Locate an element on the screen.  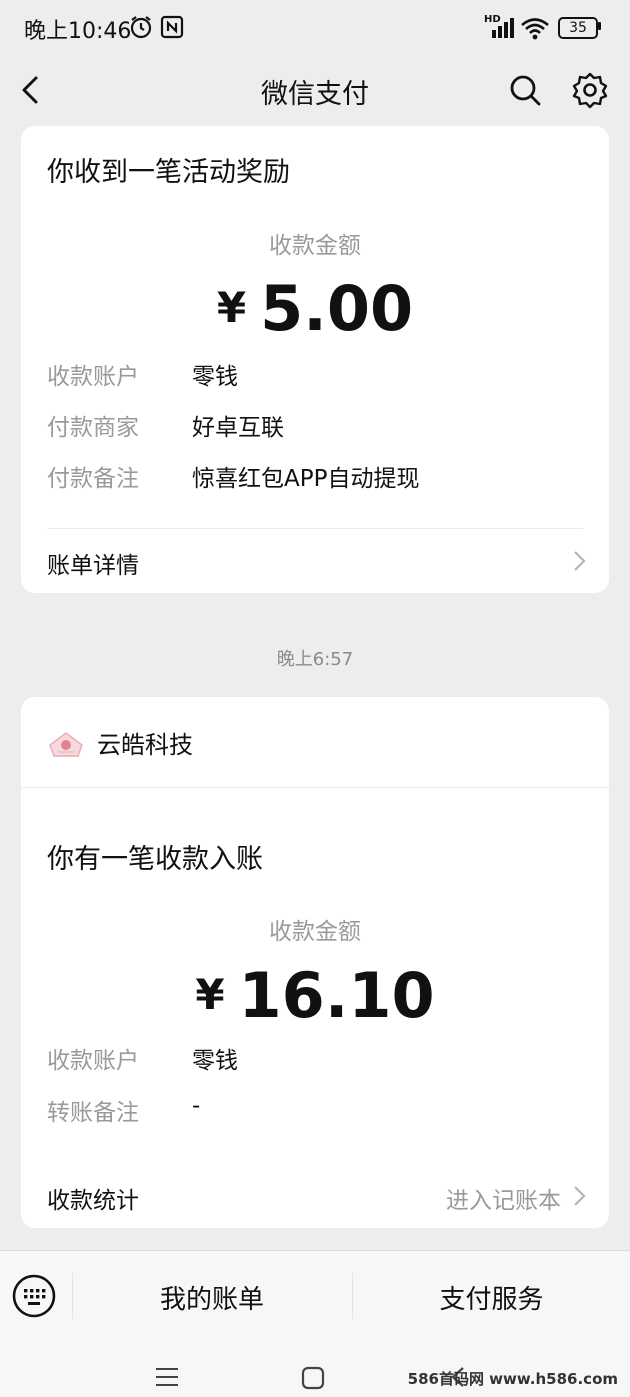
merchant-logo-icon is located at coordinates (66, 744).